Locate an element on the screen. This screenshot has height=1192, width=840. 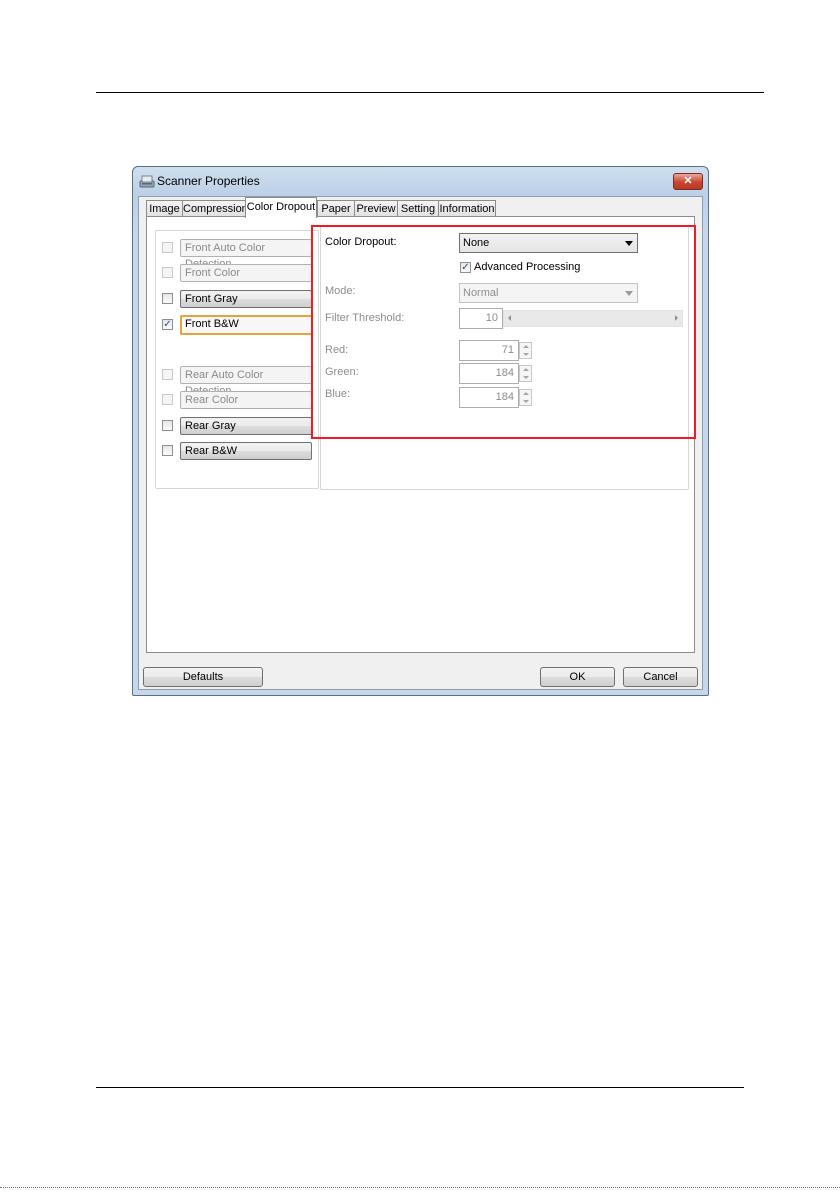
rear-gray-checkbox is located at coordinates (167, 425).